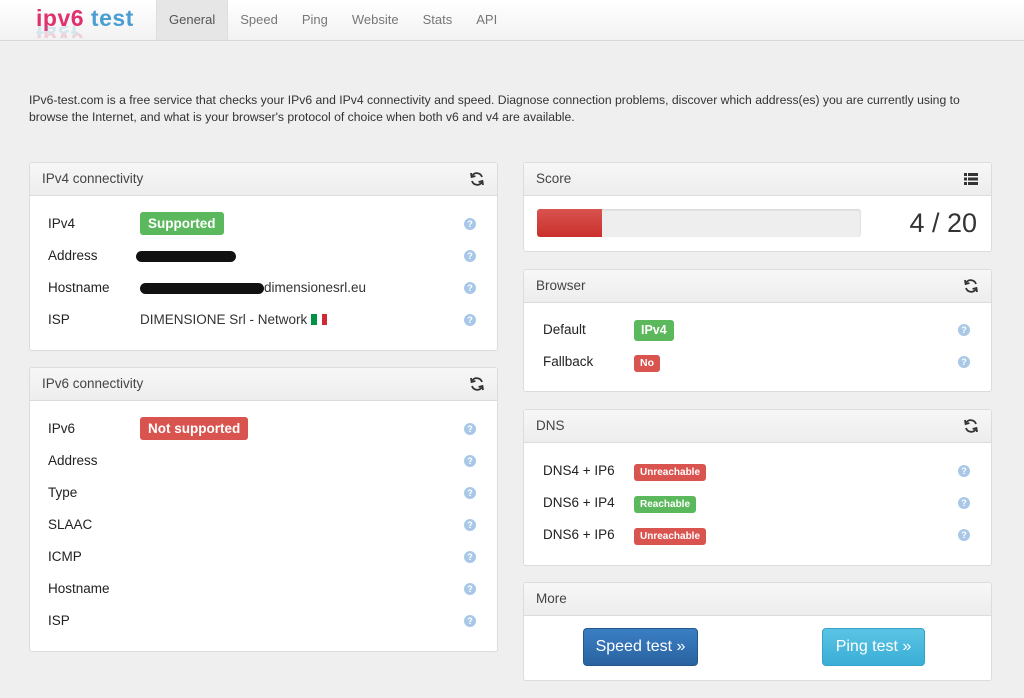  What do you see at coordinates (561, 285) in the screenshot?
I see `browser-panel-title: Browser` at bounding box center [561, 285].